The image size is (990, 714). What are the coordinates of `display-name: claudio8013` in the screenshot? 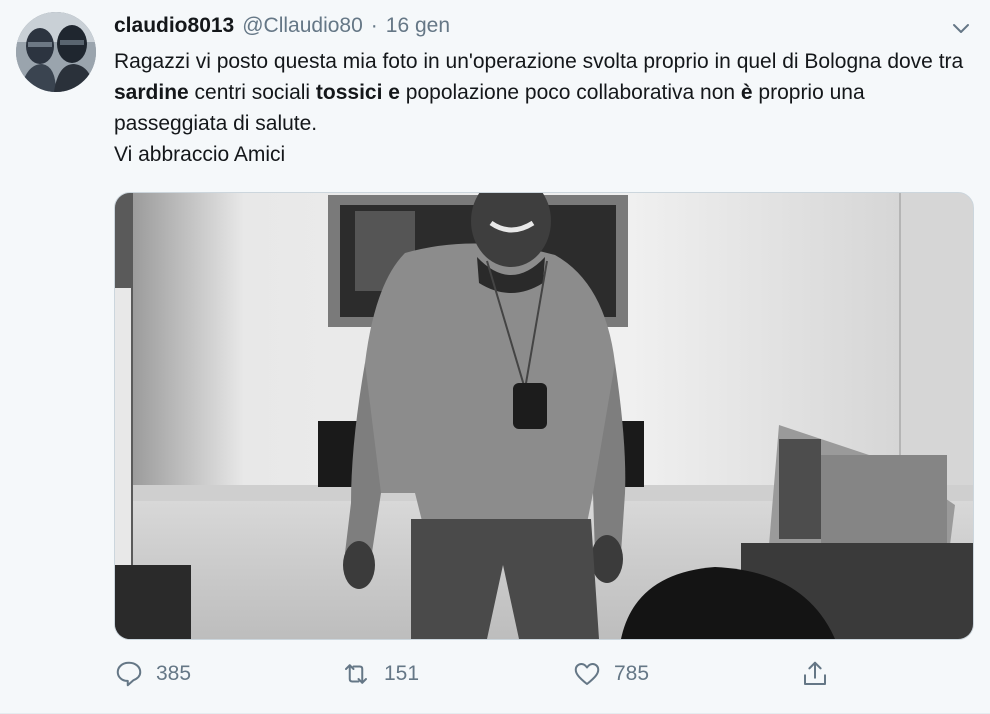 It's located at (174, 26).